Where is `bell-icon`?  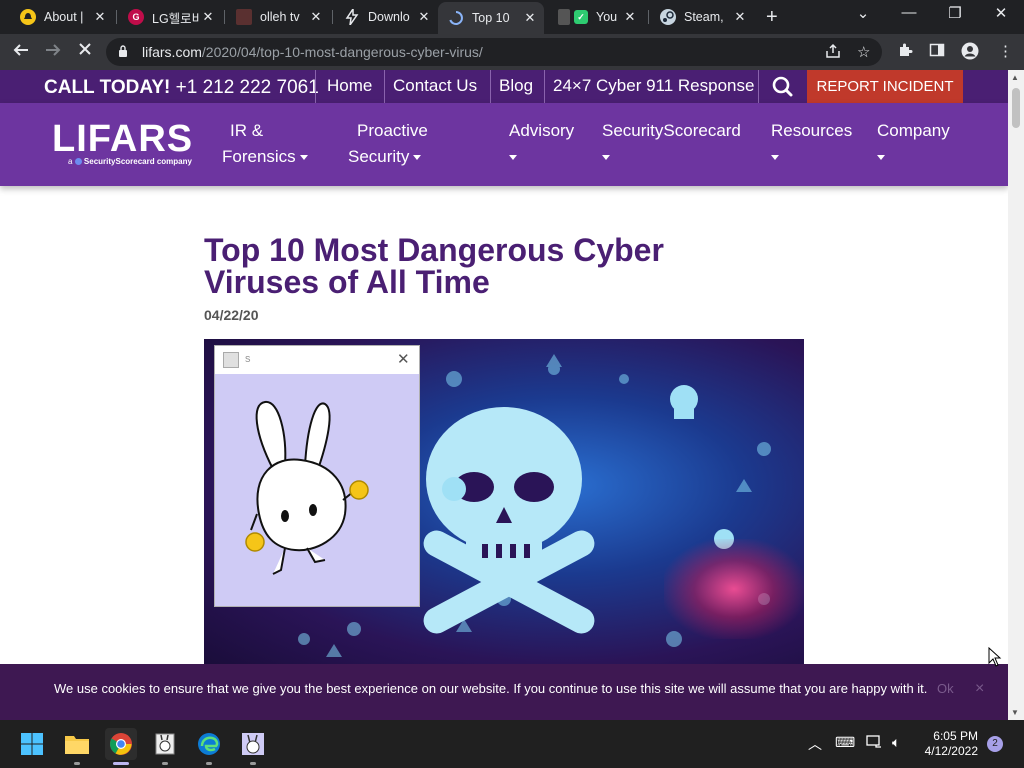 bell-icon is located at coordinates (28, 17).